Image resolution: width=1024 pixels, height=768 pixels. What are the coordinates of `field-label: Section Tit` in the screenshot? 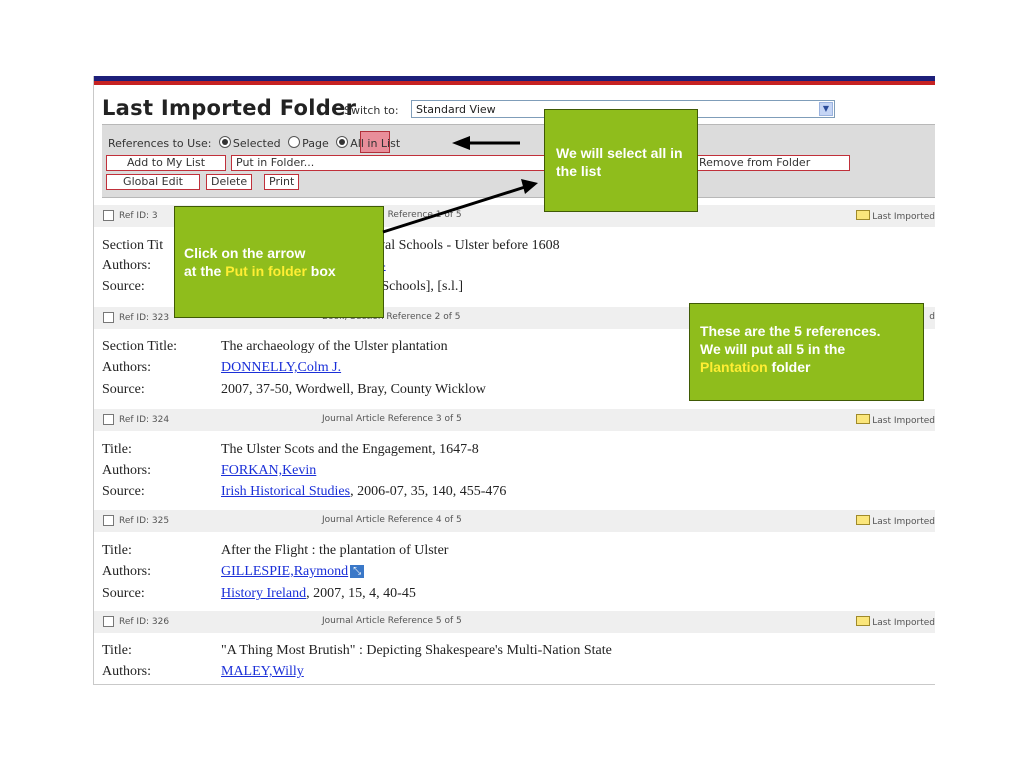 It's located at (133, 245).